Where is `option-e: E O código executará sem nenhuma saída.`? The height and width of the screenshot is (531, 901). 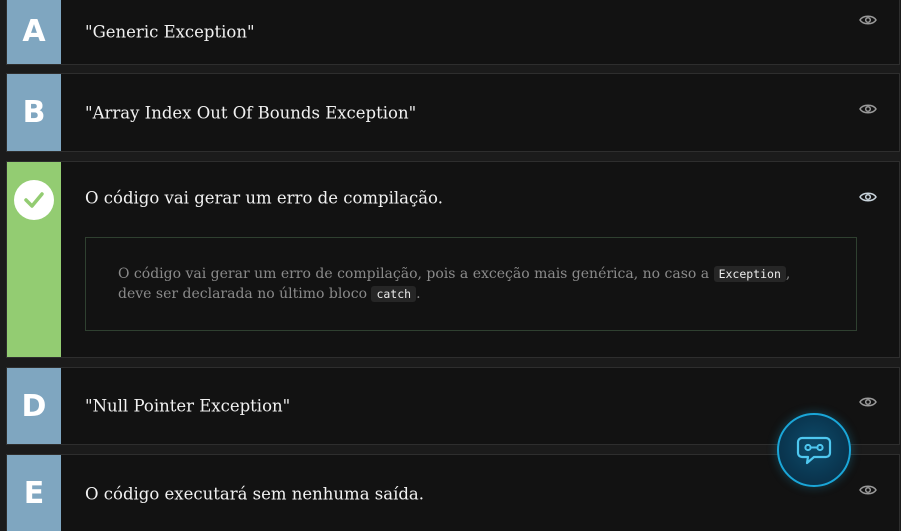 option-e: E O código executará sem nenhuma saída. is located at coordinates (453, 492).